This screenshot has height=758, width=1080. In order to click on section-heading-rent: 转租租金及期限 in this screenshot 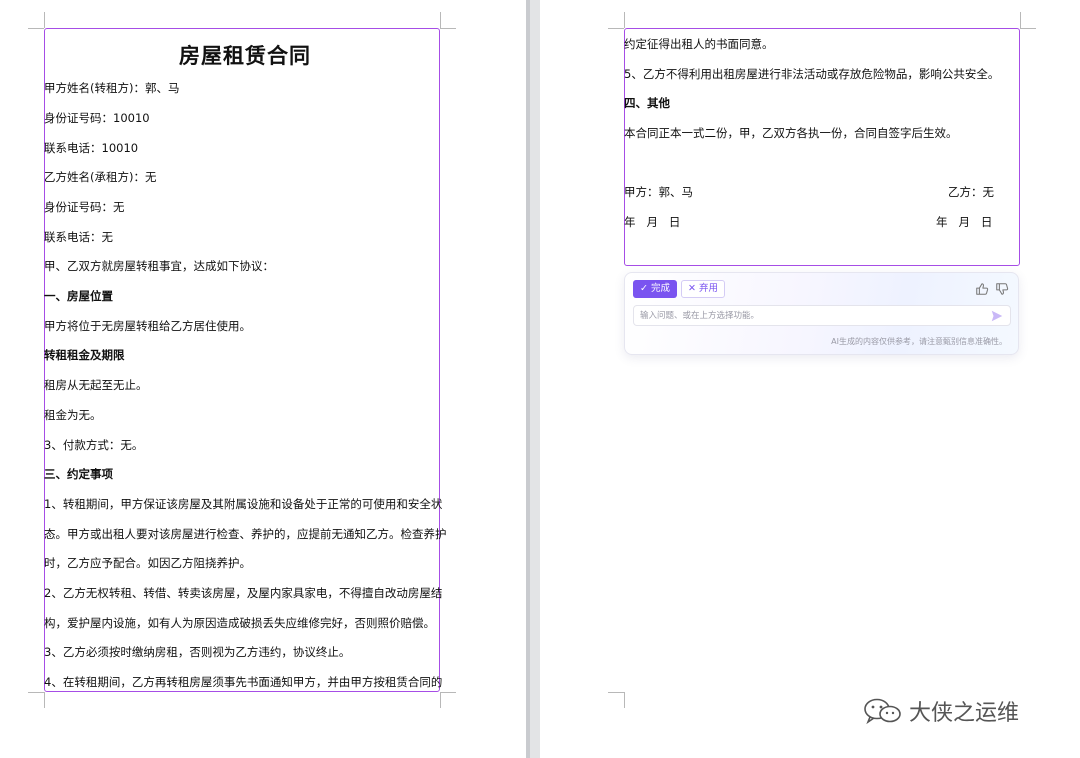, I will do `click(84, 355)`.